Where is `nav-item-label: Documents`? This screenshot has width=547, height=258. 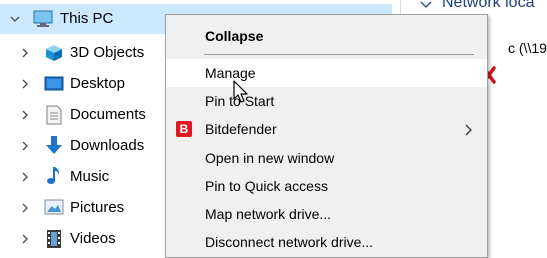
nav-item-label: Documents is located at coordinates (108, 114).